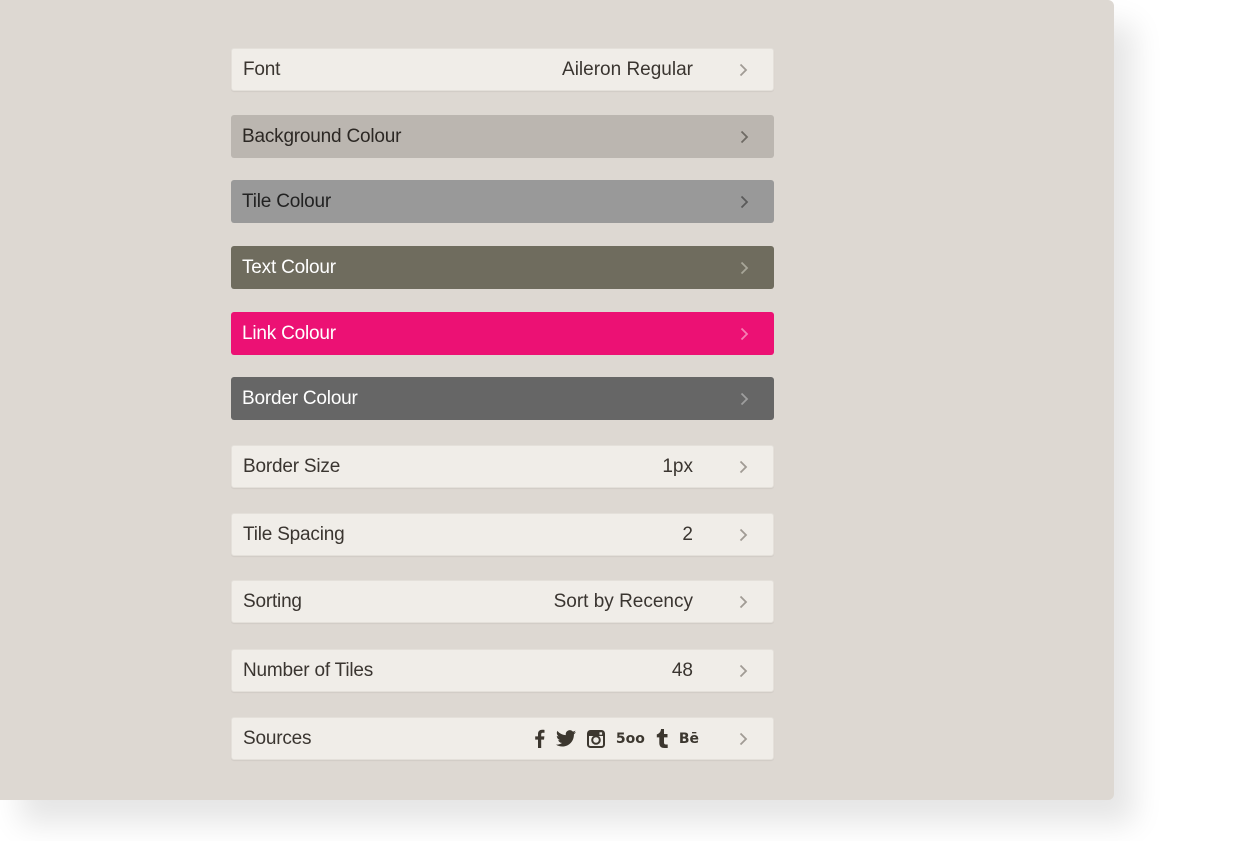  Describe the element at coordinates (502, 670) in the screenshot. I see `number-of-tiles-setting-row: Number of Tiles 48` at that location.